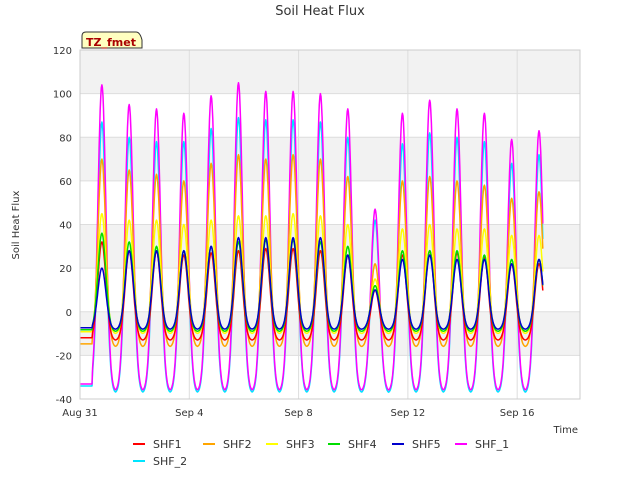 The height and width of the screenshot is (480, 640). Describe the element at coordinates (62, 51) in the screenshot. I see `y-tick-label: 120` at that location.